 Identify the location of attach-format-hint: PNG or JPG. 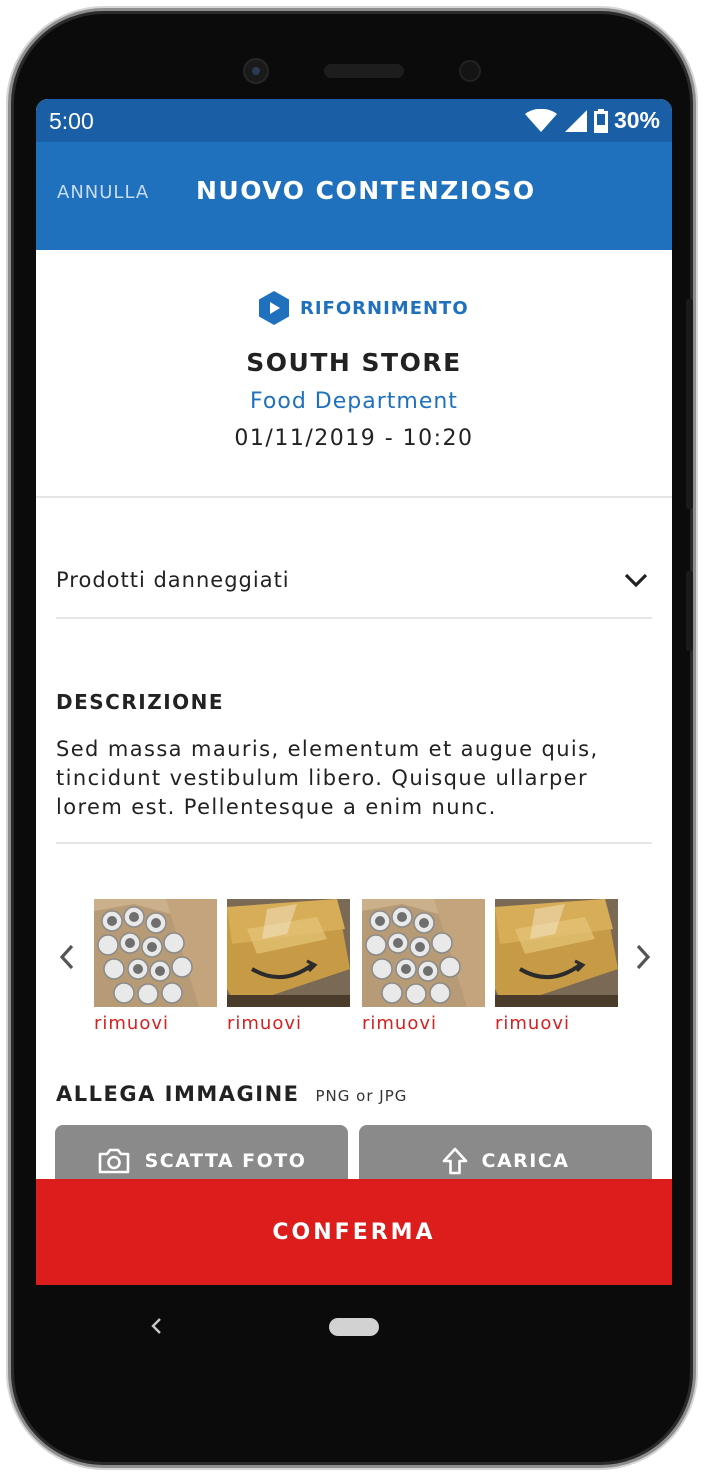
(361, 1096).